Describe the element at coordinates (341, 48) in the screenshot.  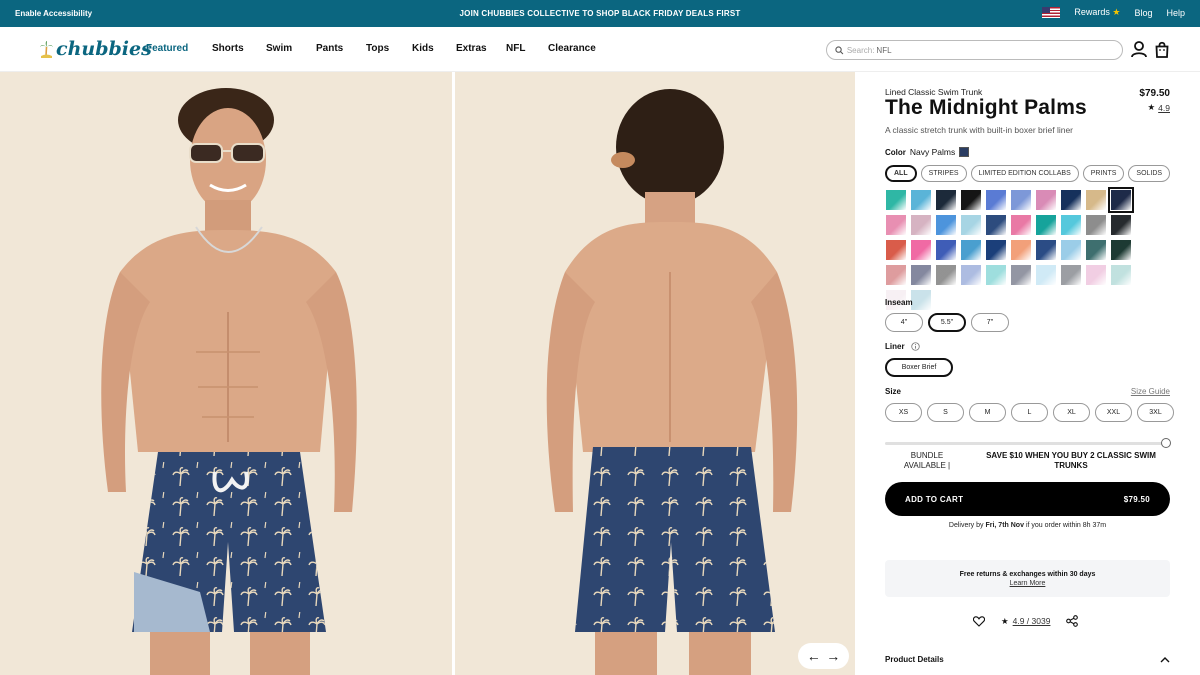
I see `nav-pants: Pants` at that location.